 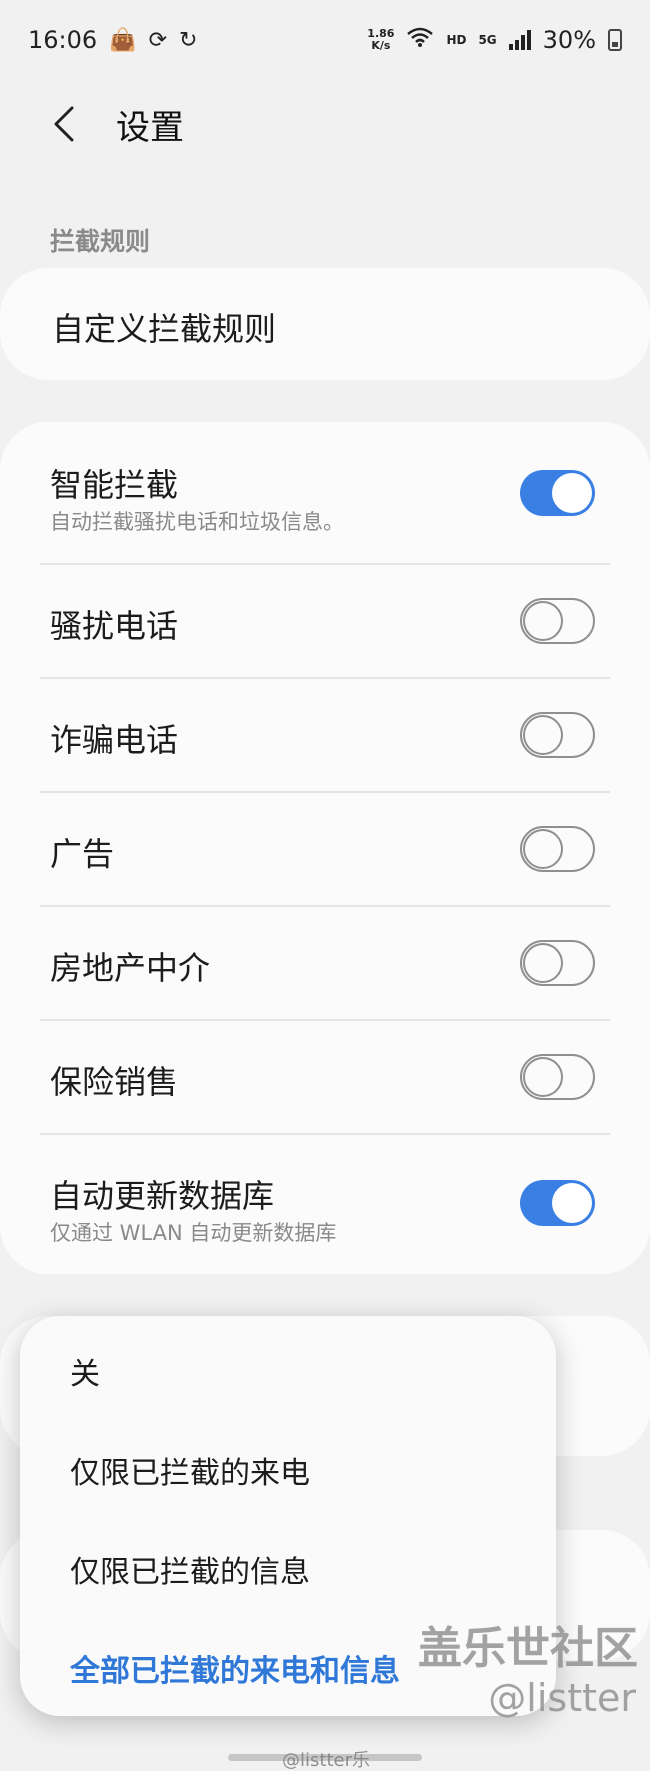 I want to click on rule-title: 智能拦截, so click(x=114, y=485).